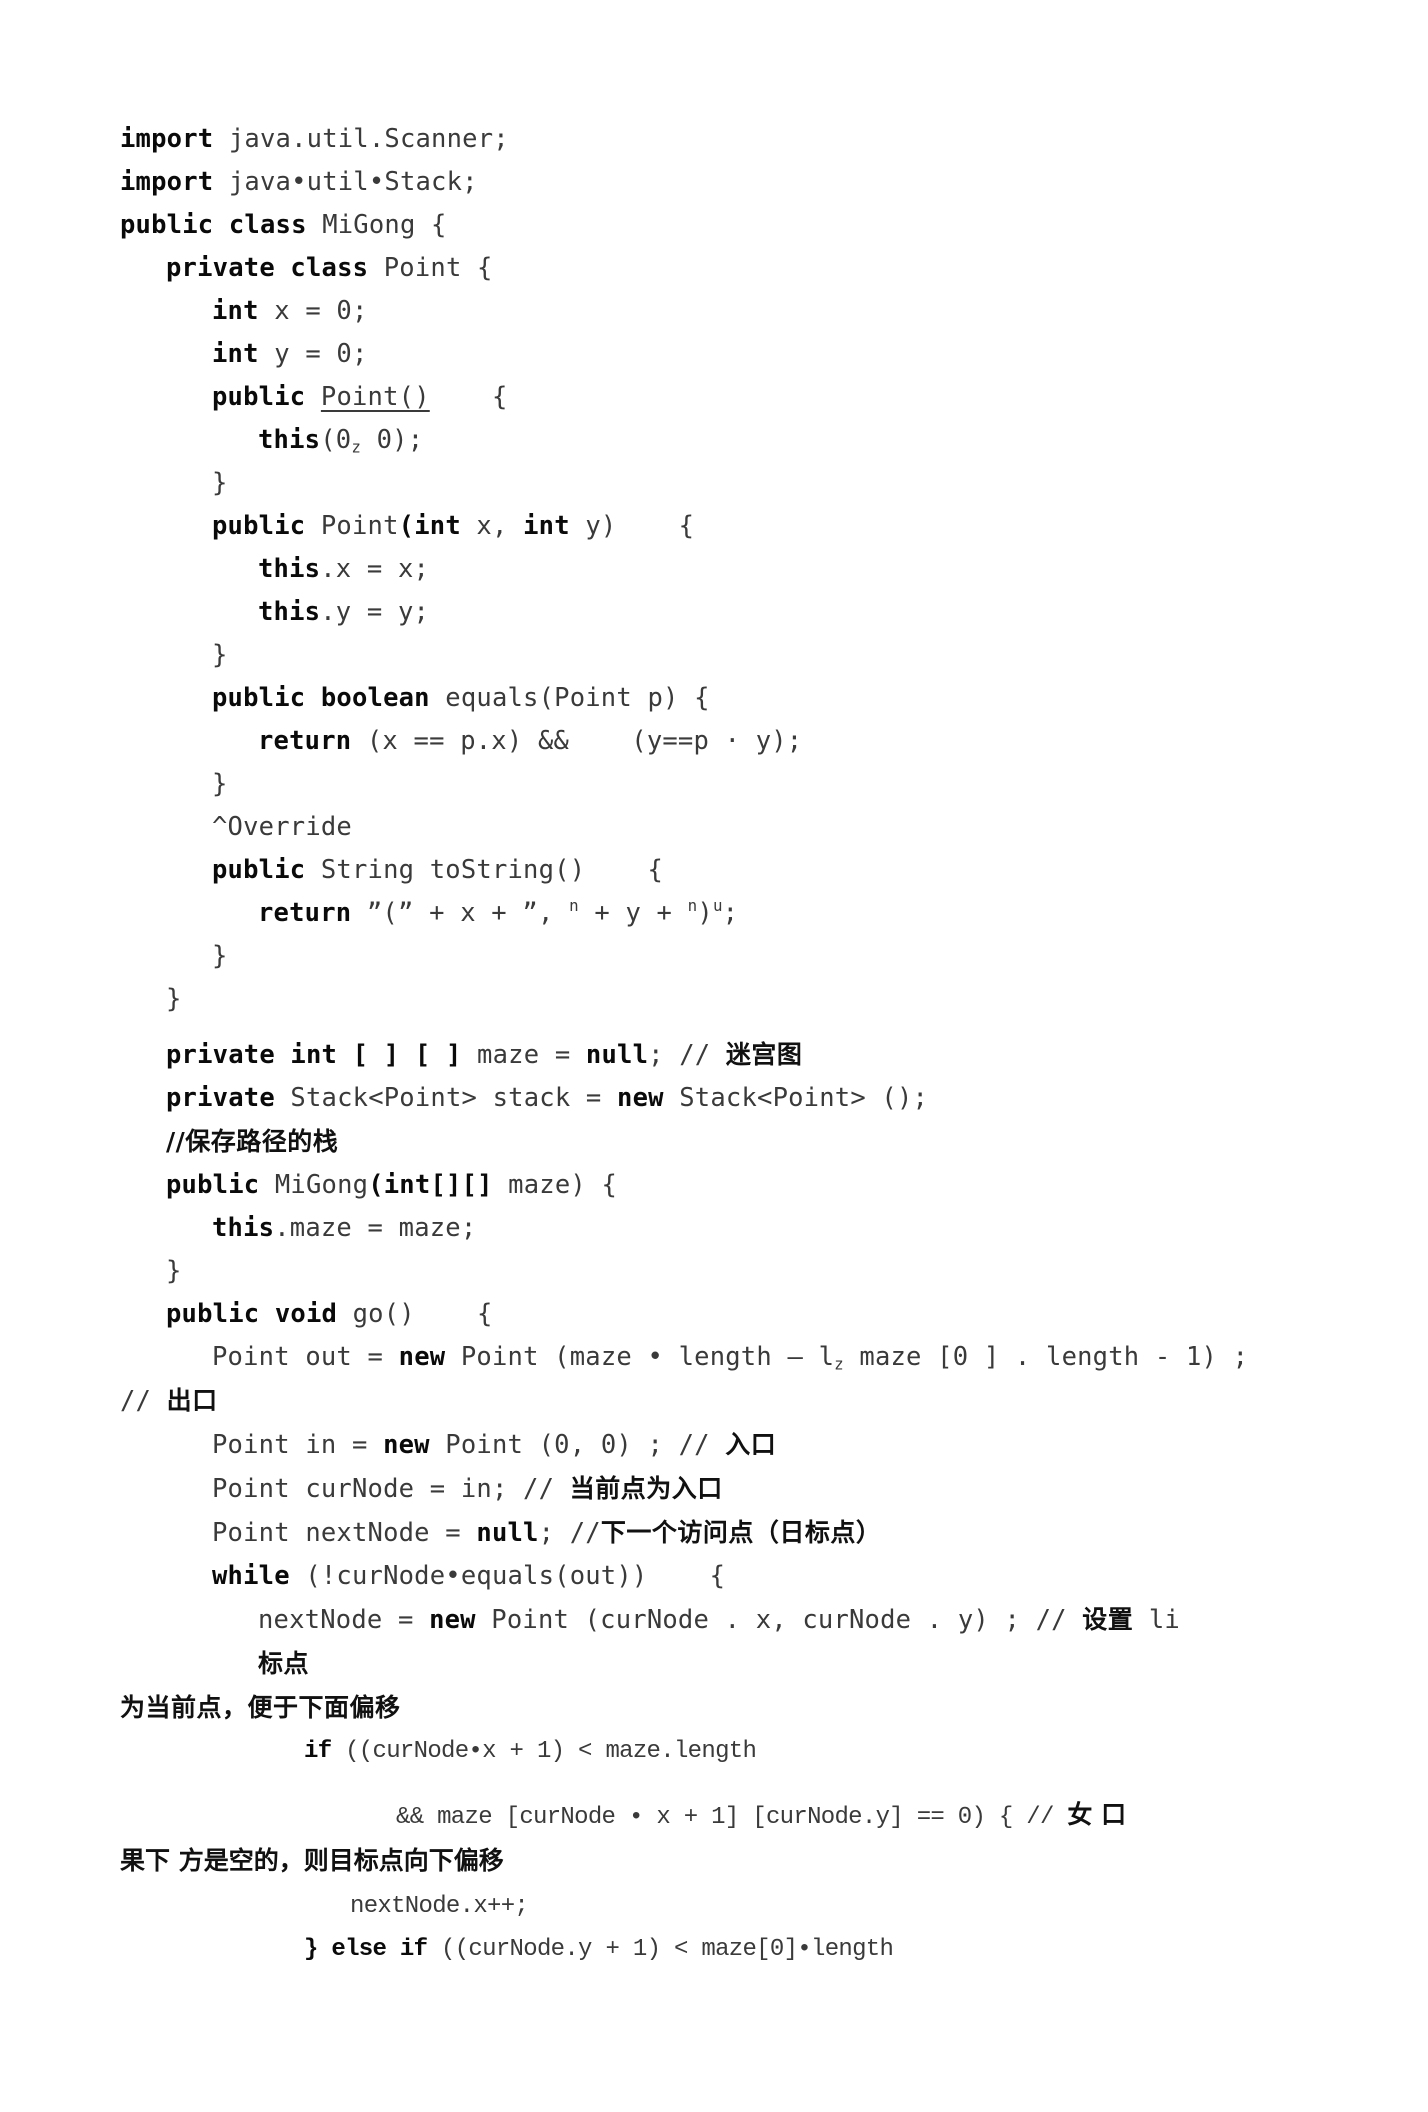  Describe the element at coordinates (714, 1314) in the screenshot. I see `code-line-go-method: public void go() {` at that location.